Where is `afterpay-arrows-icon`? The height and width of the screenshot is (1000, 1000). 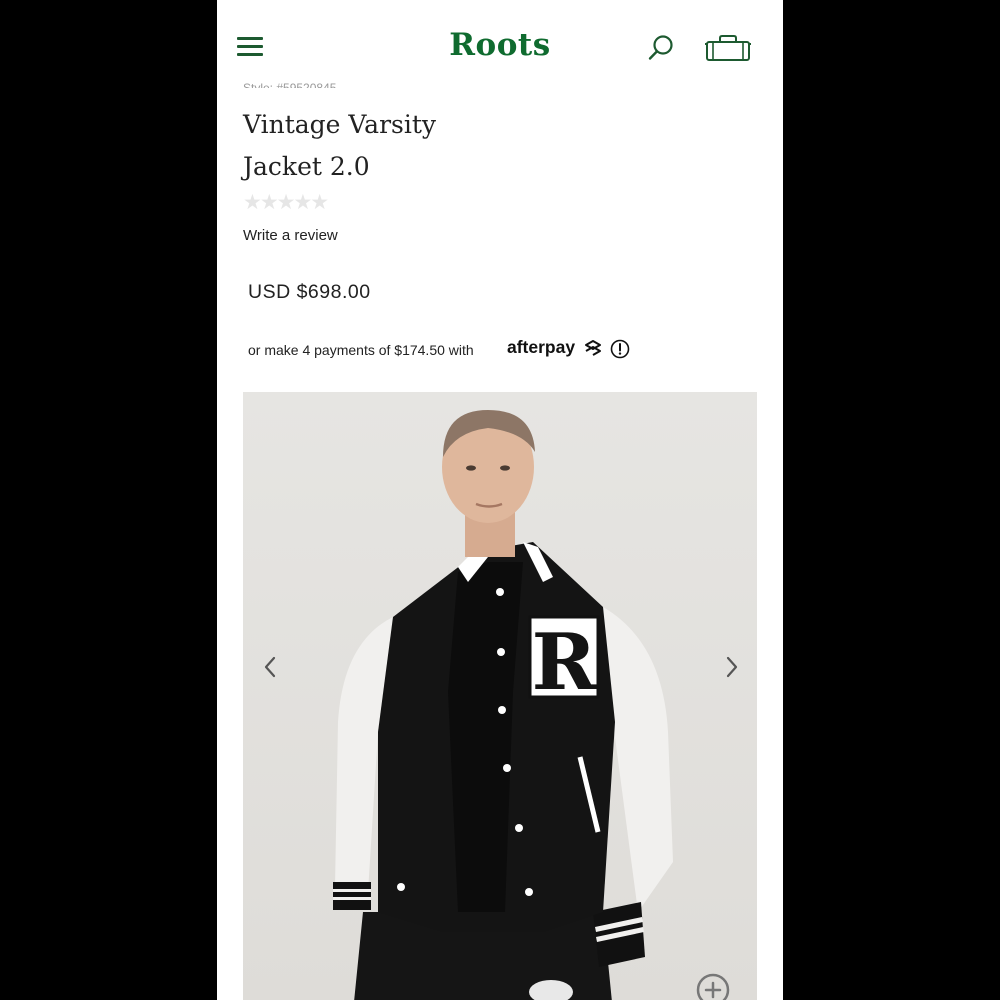 afterpay-arrows-icon is located at coordinates (593, 348).